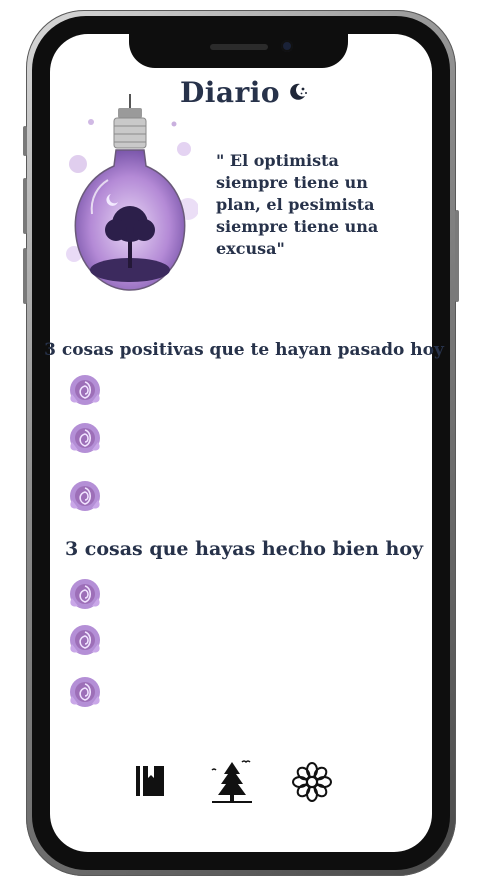 The height and width of the screenshot is (883, 488). Describe the element at coordinates (262, 692) in the screenshot. I see `done-well-entry-3-text` at that location.